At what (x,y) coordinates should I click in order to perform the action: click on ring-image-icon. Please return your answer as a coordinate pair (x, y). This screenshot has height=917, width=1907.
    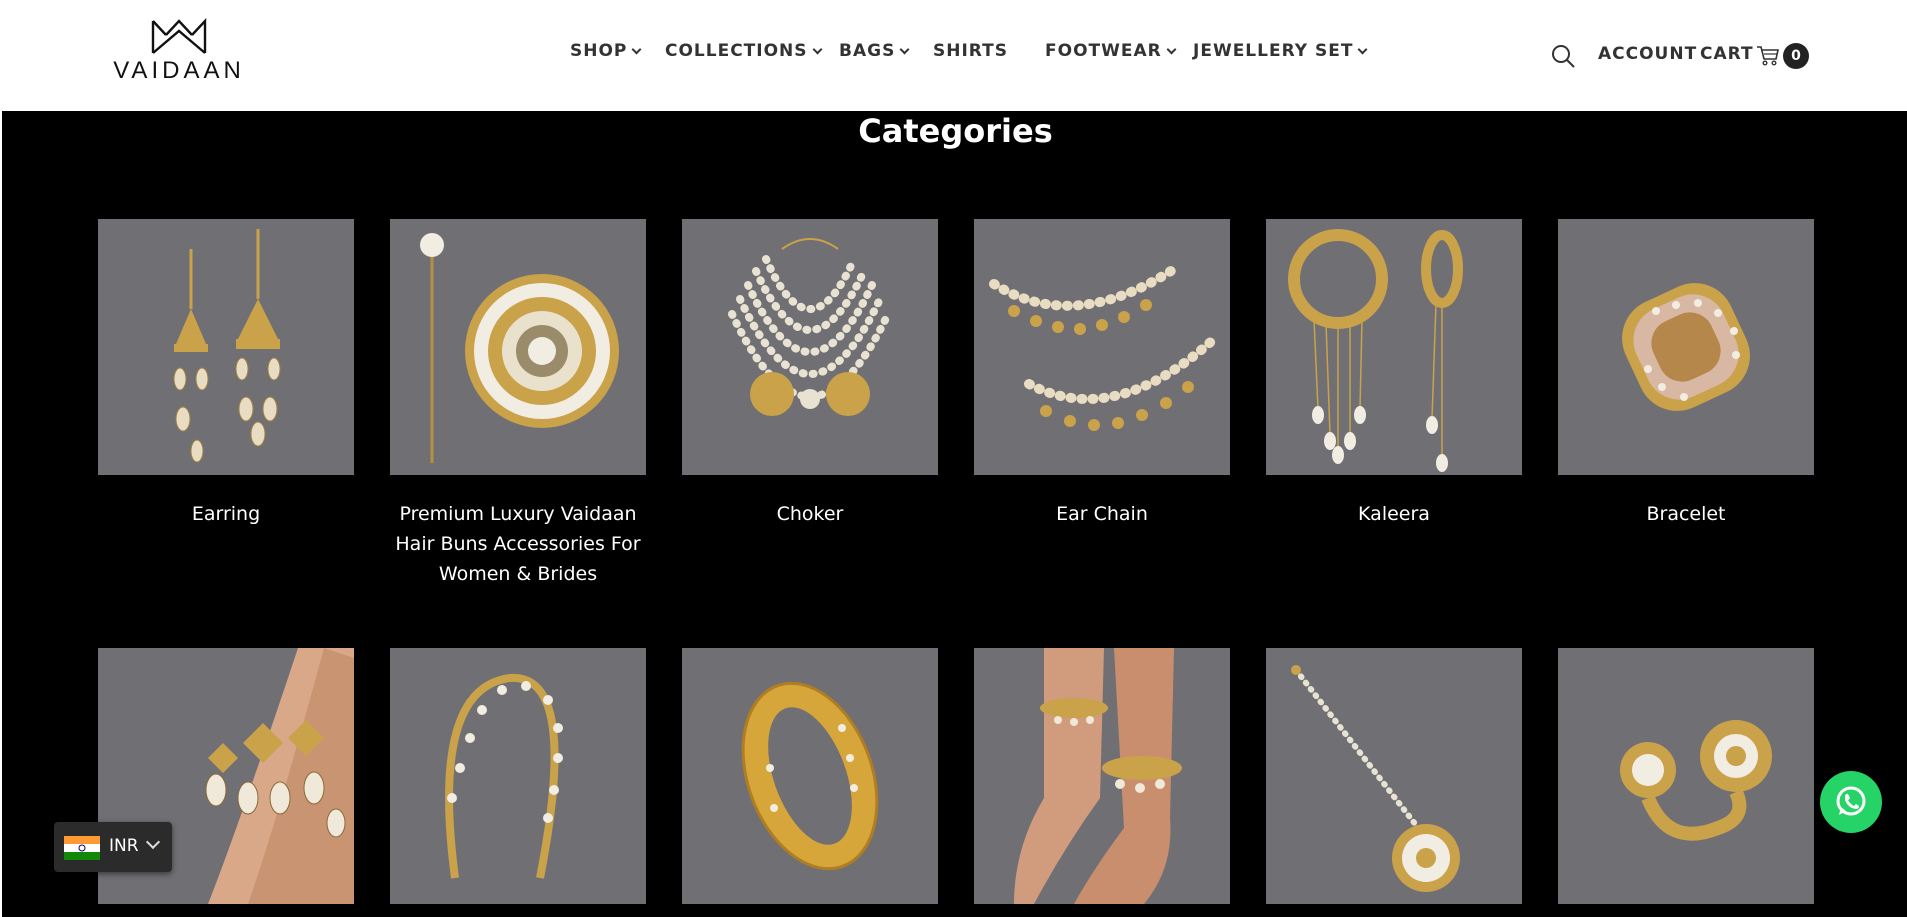
    Looking at the image, I should click on (1696, 780).